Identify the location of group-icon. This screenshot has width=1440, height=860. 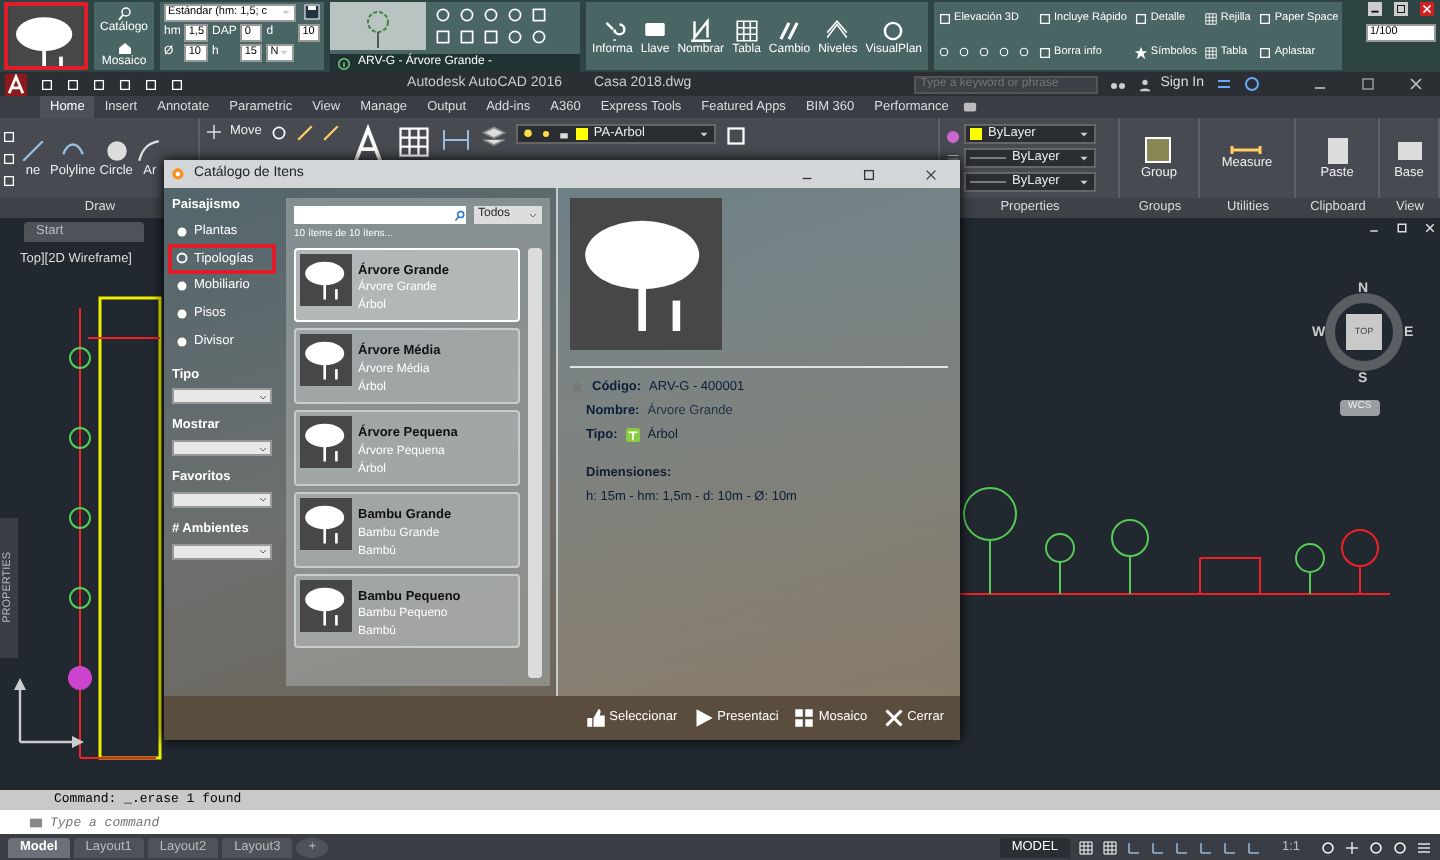
(1158, 150).